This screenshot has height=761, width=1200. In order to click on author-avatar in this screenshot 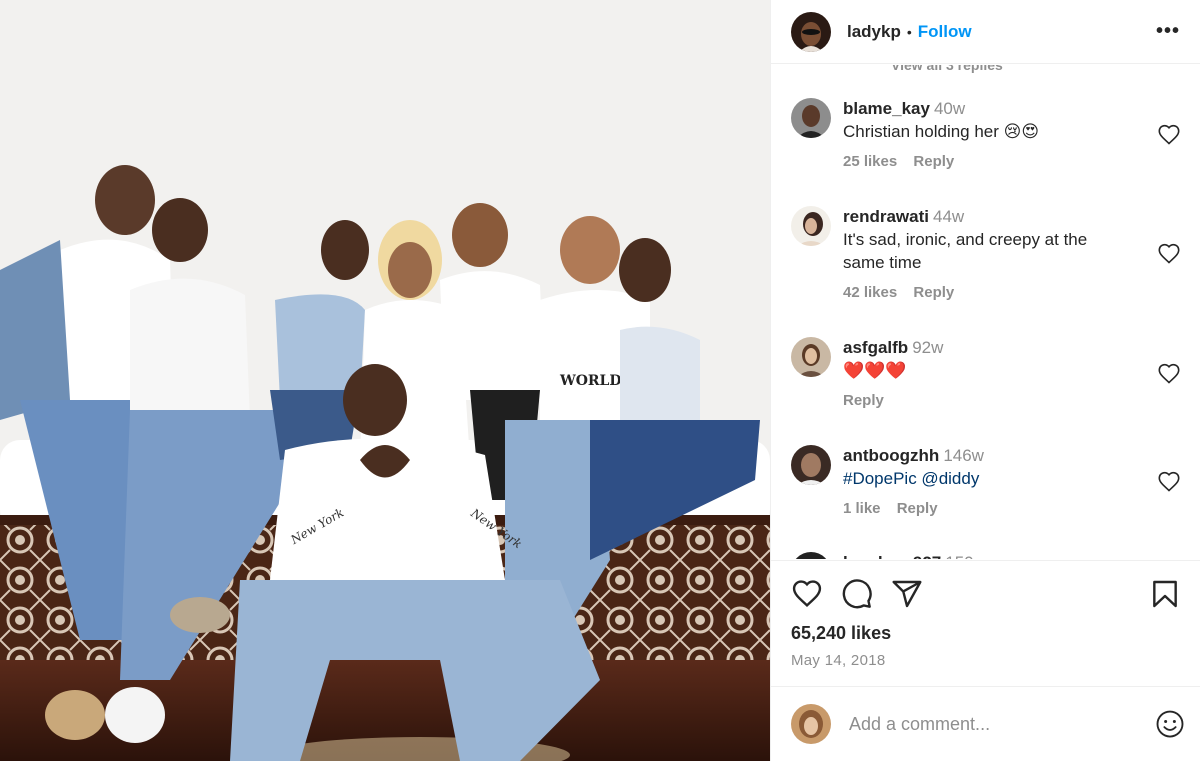, I will do `click(811, 31)`.